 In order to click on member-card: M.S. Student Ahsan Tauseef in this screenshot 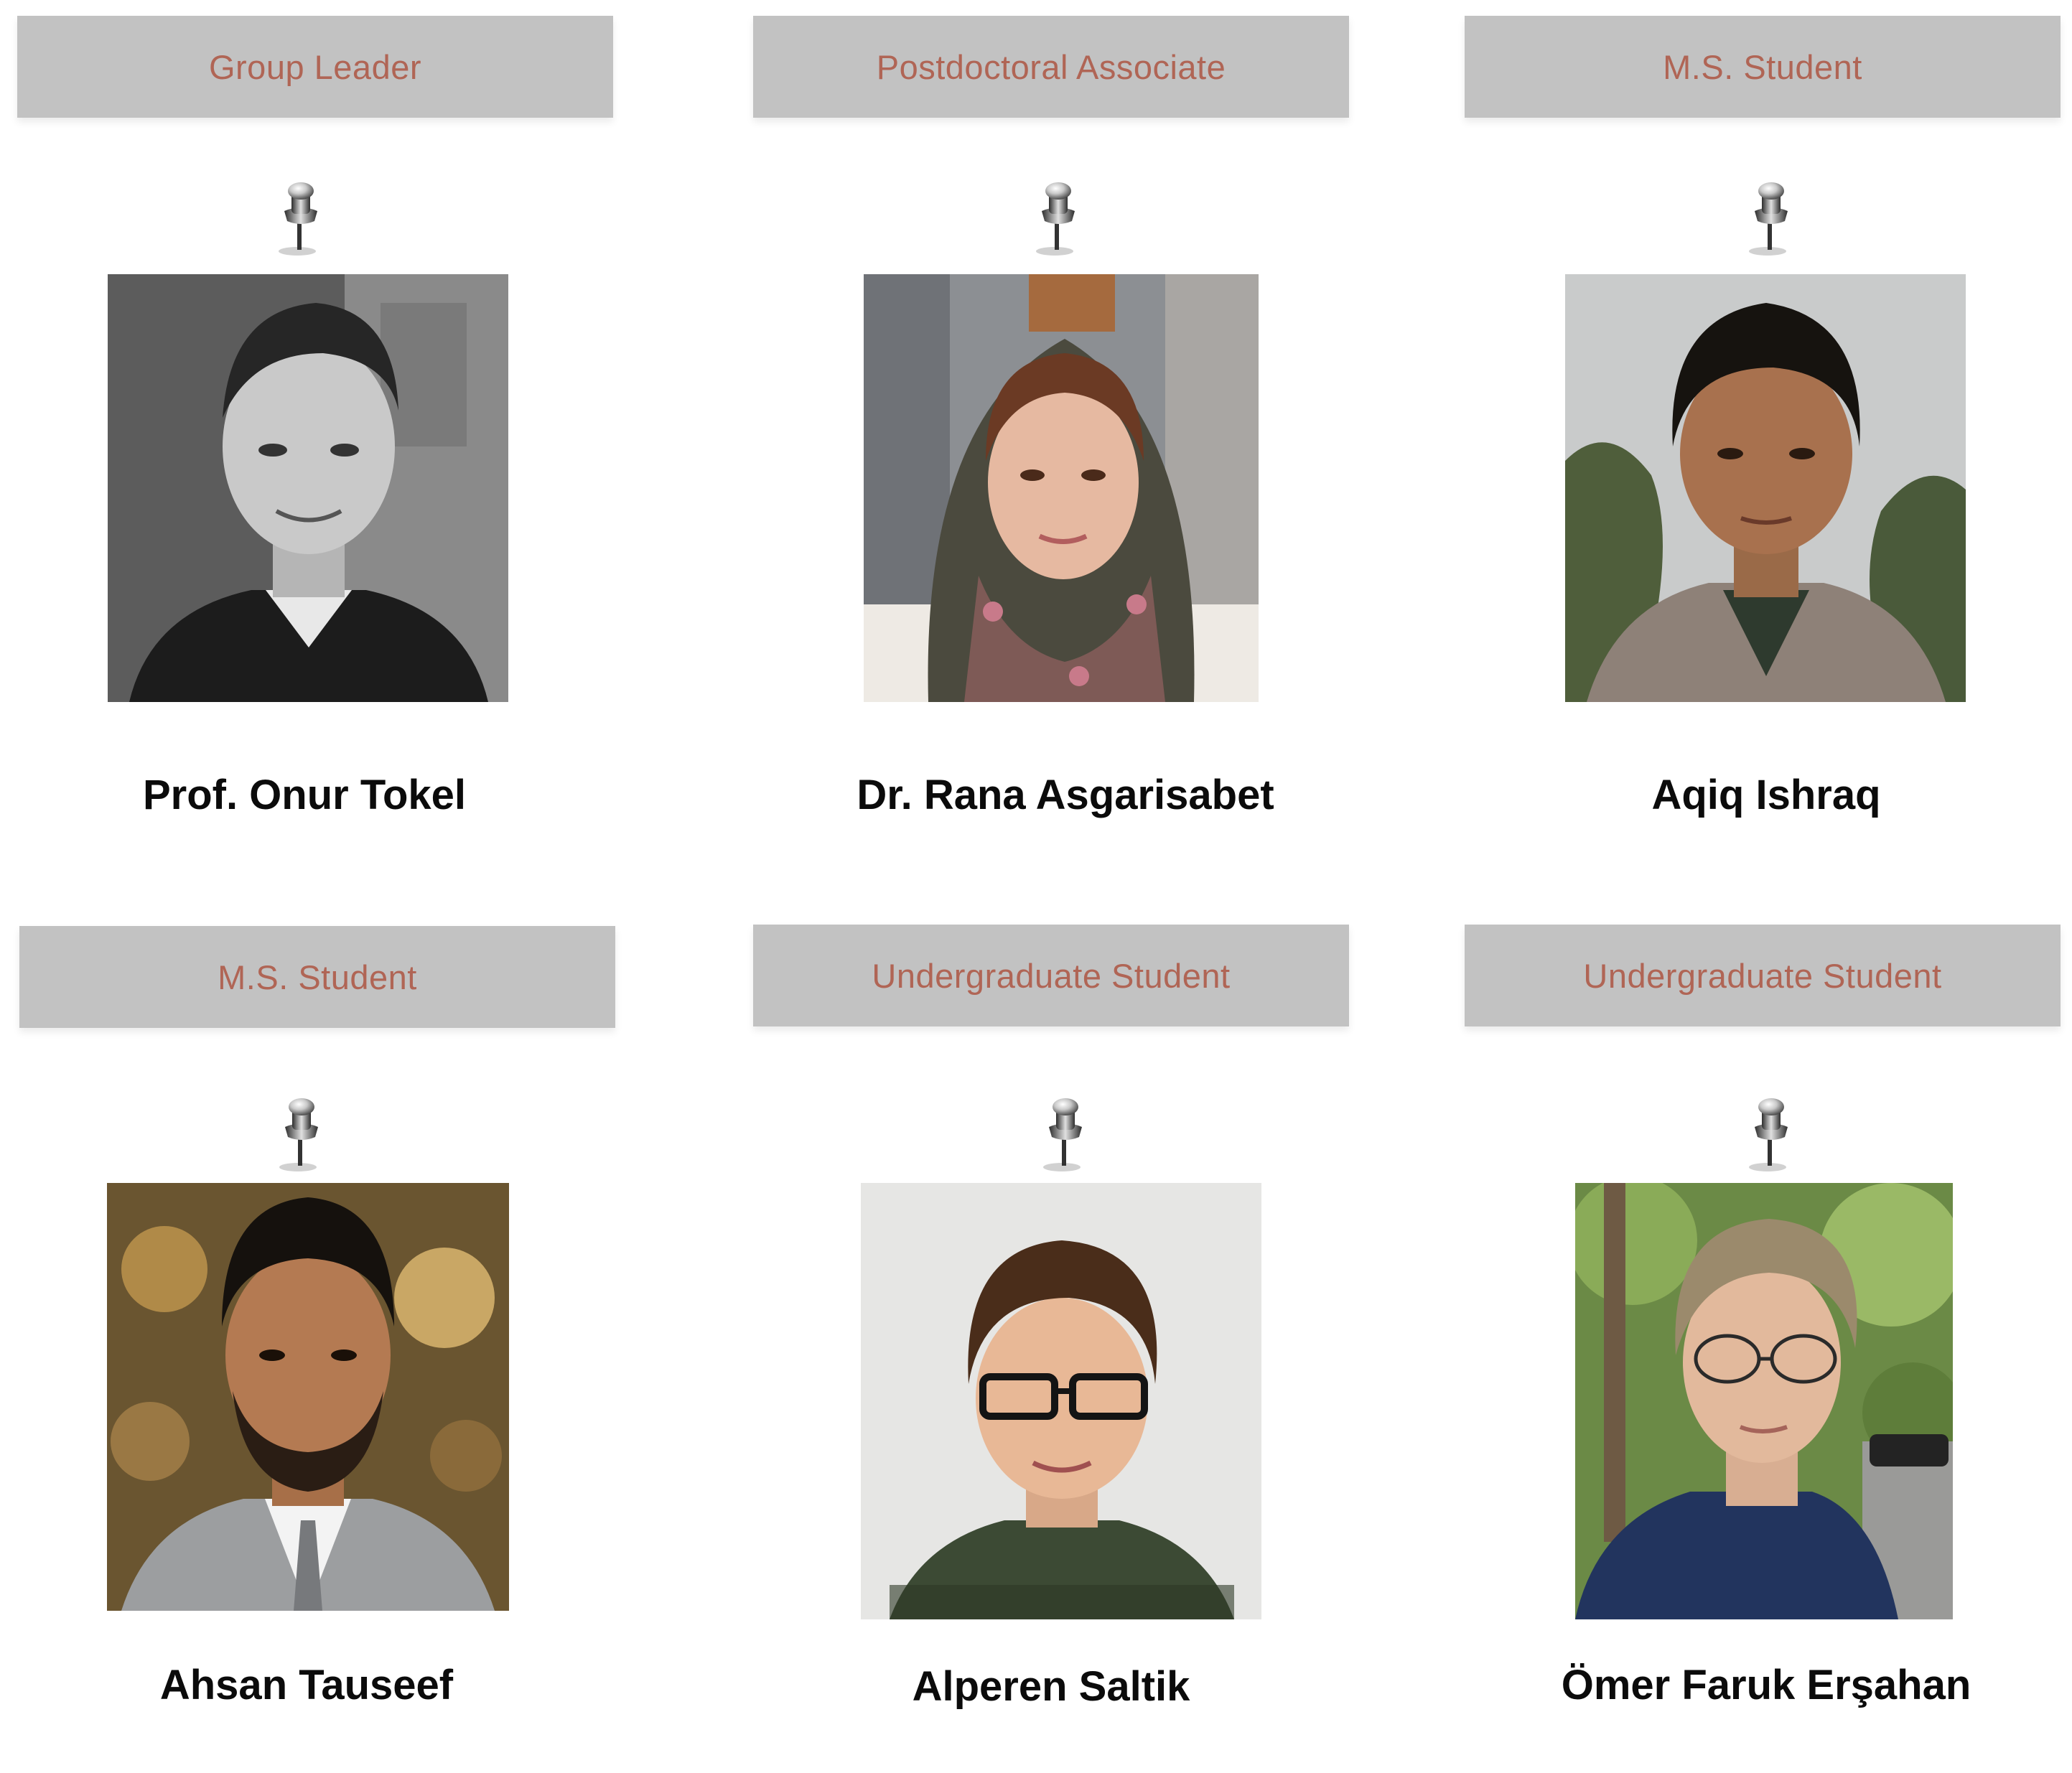, I will do `click(317, 1349)`.